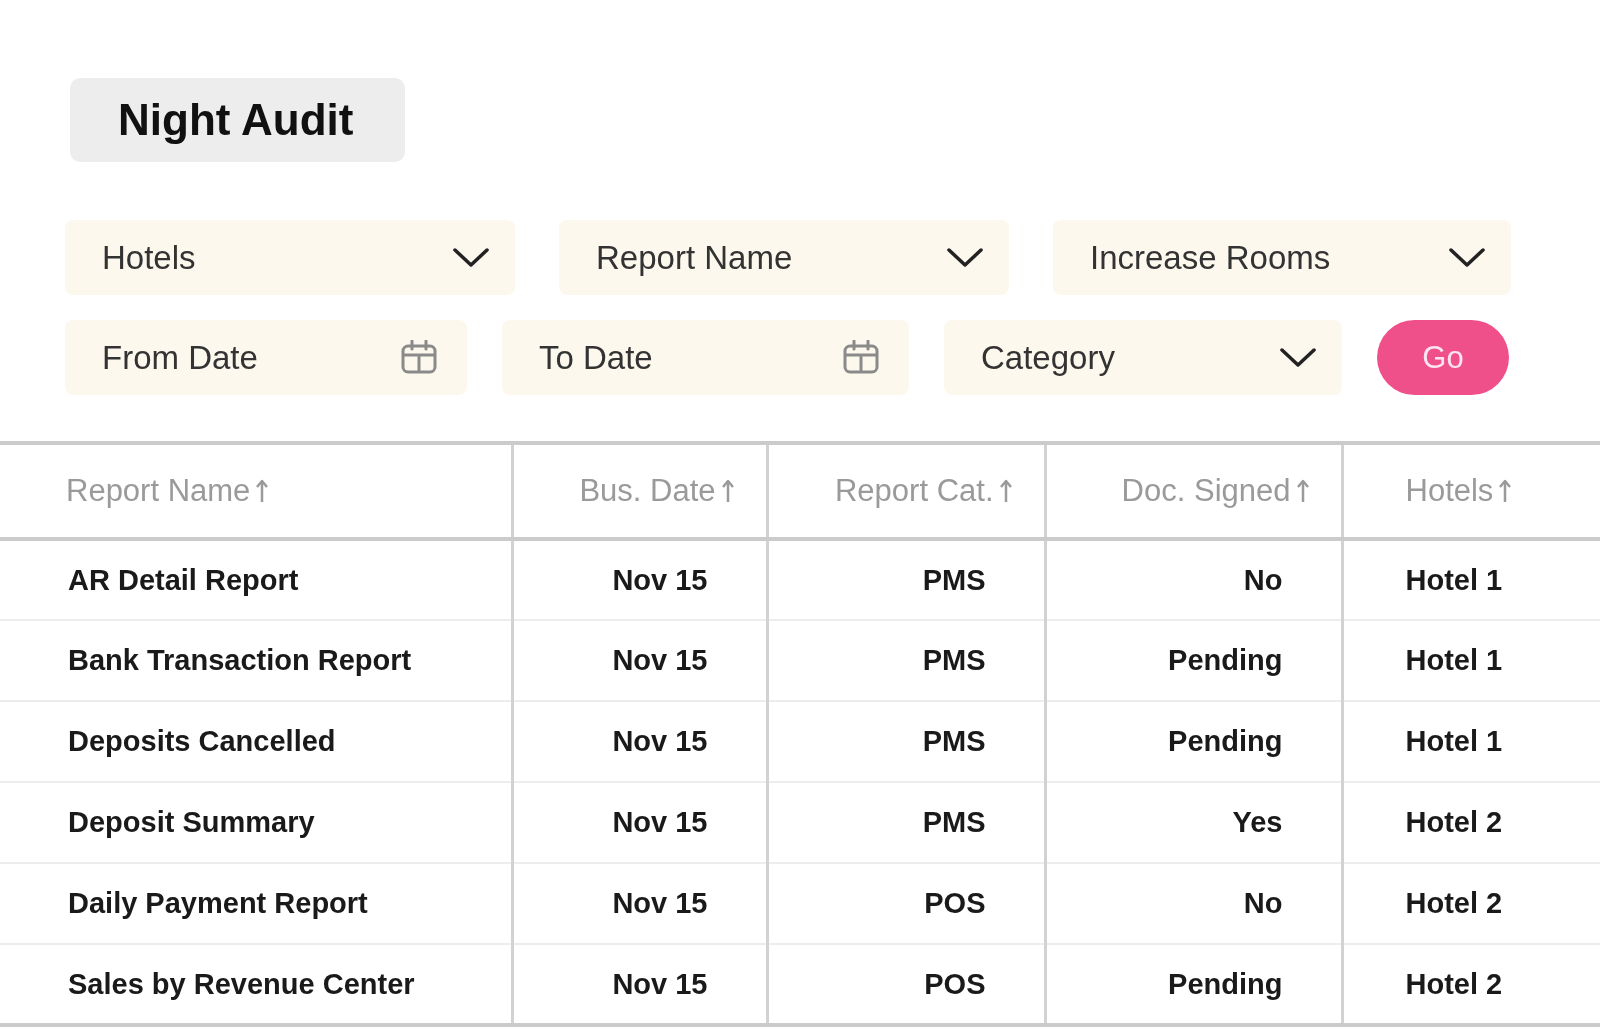 This screenshot has width=1600, height=1032. Describe the element at coordinates (167, 491) in the screenshot. I see `column-header: Report Name` at that location.